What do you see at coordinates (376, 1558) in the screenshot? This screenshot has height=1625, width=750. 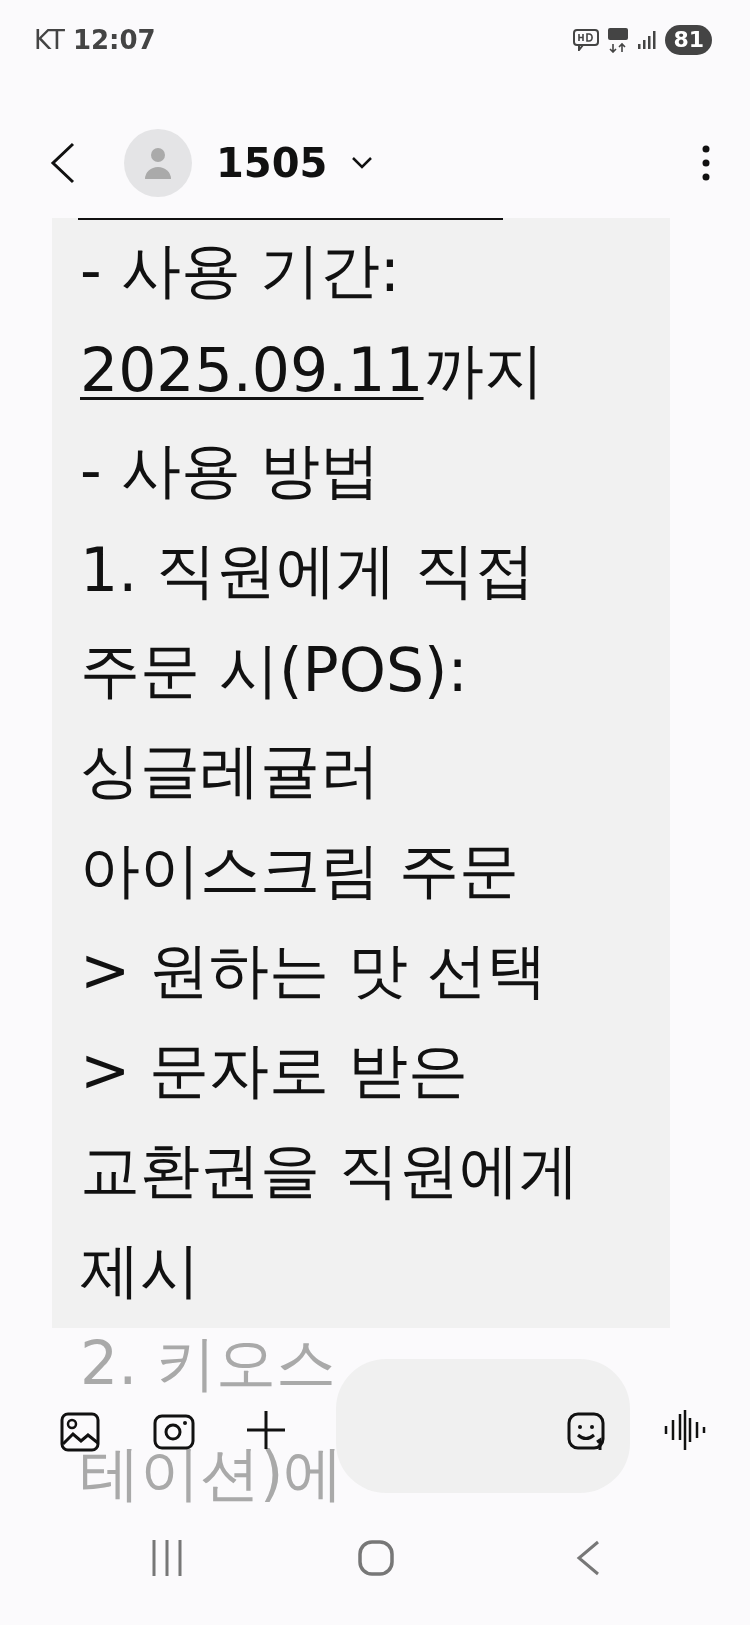 I see `home-icon` at bounding box center [376, 1558].